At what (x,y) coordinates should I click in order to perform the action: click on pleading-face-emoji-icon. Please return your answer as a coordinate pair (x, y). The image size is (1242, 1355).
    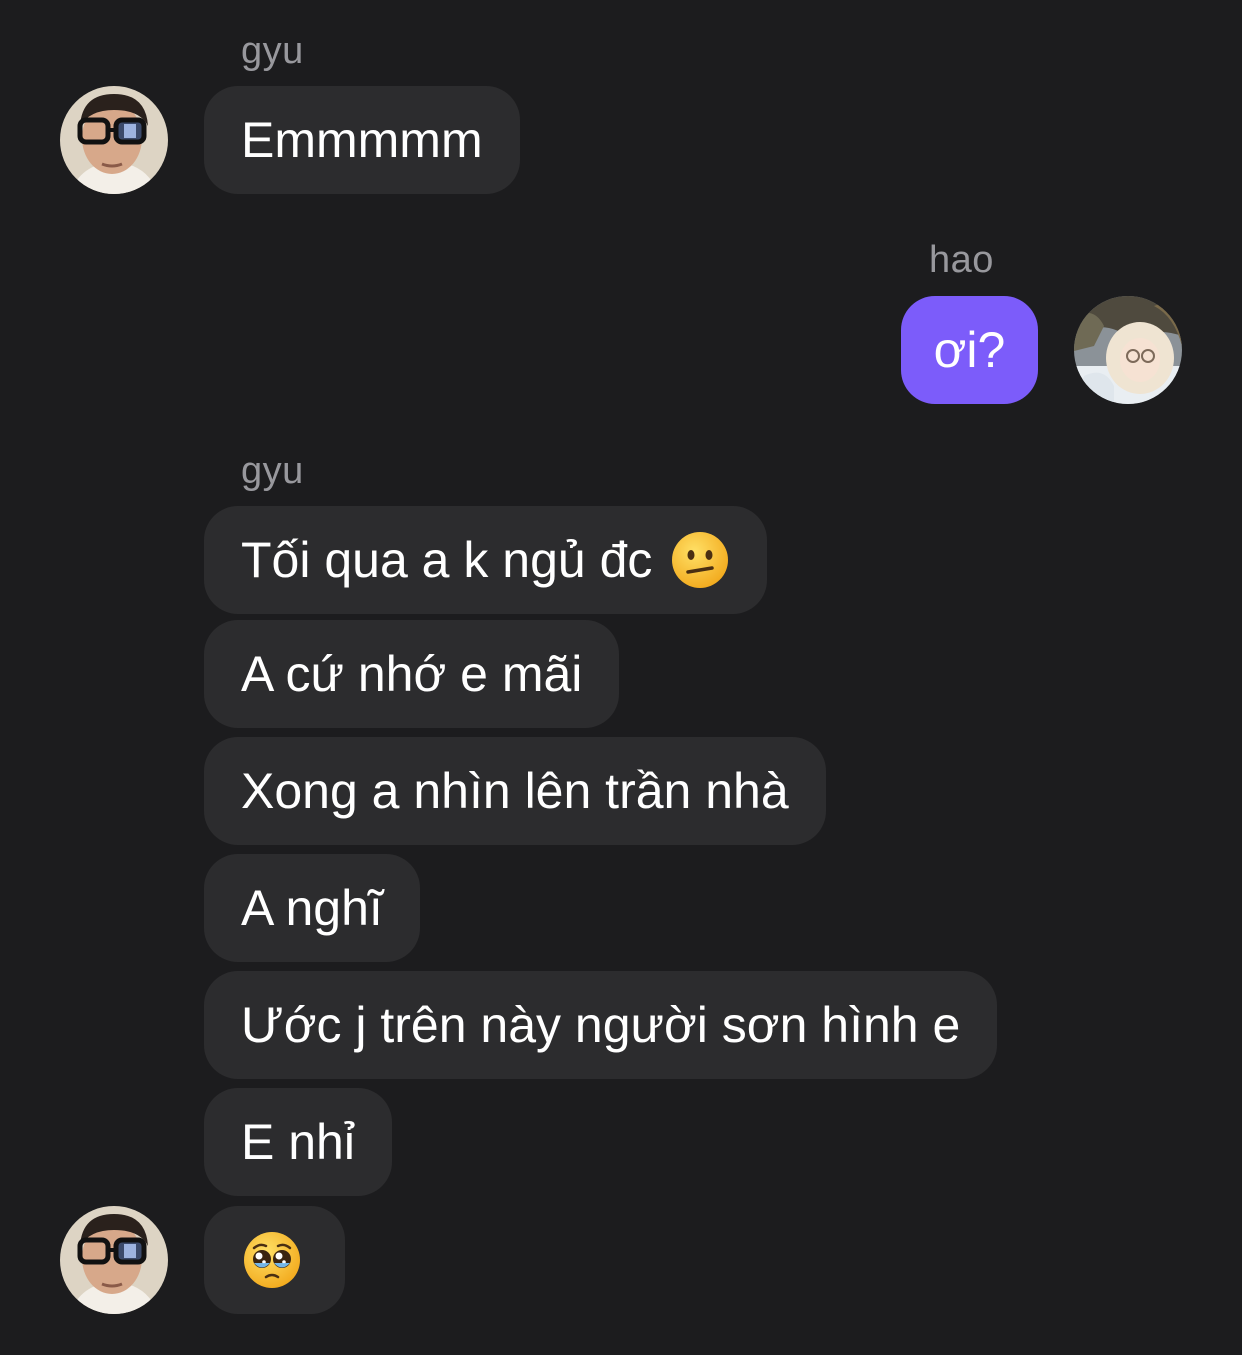
    Looking at the image, I should click on (272, 1260).